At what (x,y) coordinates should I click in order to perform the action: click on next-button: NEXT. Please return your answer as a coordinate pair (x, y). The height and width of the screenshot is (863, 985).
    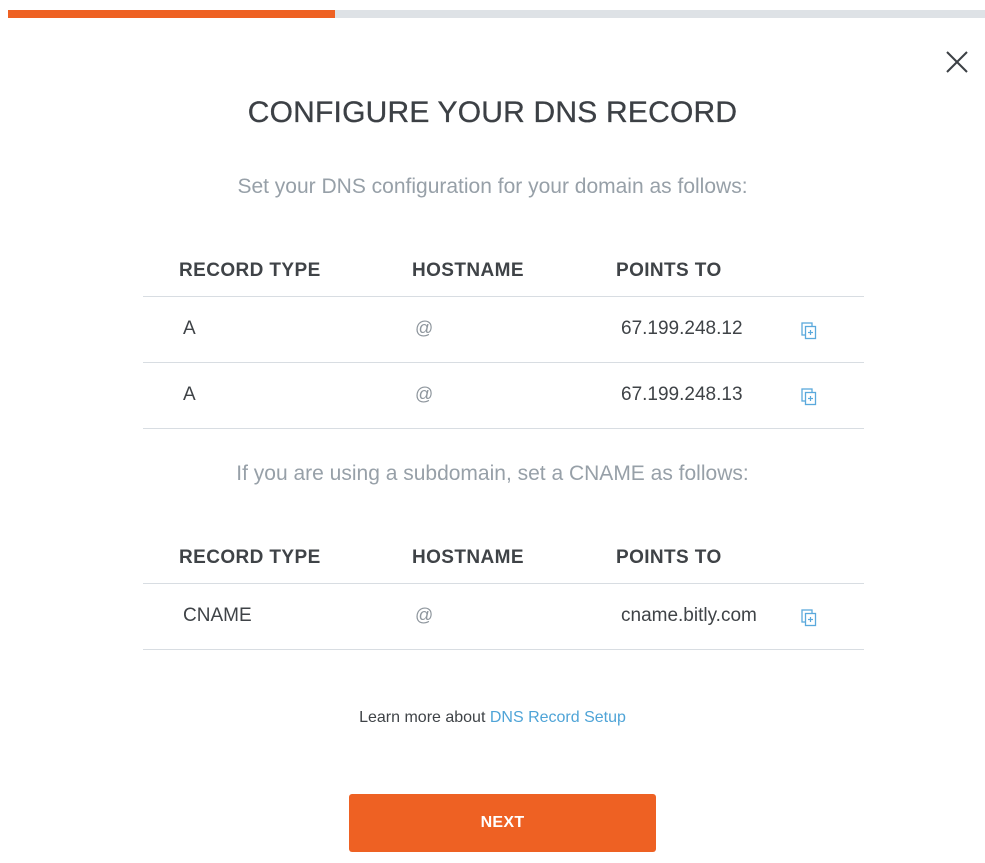
    Looking at the image, I should click on (502, 823).